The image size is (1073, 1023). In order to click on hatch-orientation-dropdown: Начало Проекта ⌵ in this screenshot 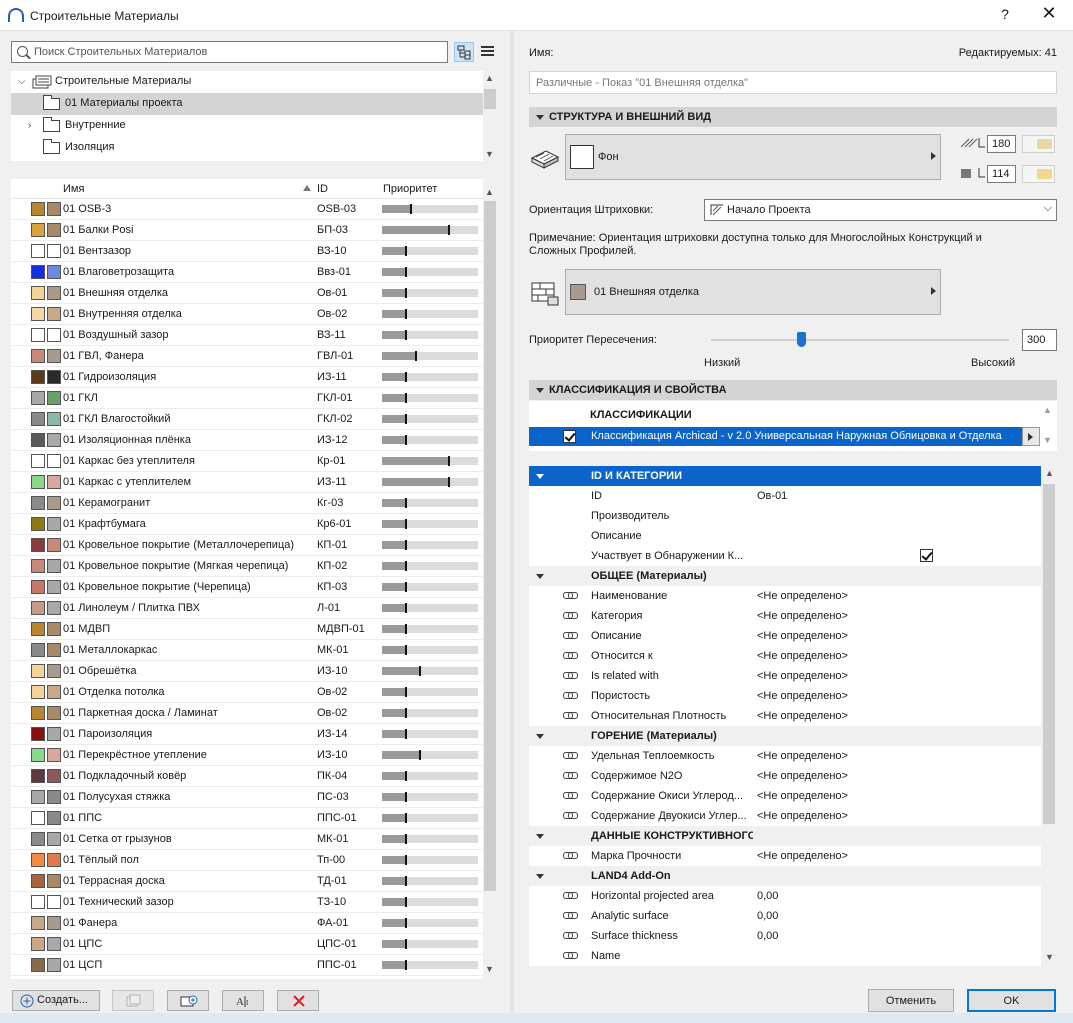, I will do `click(880, 210)`.